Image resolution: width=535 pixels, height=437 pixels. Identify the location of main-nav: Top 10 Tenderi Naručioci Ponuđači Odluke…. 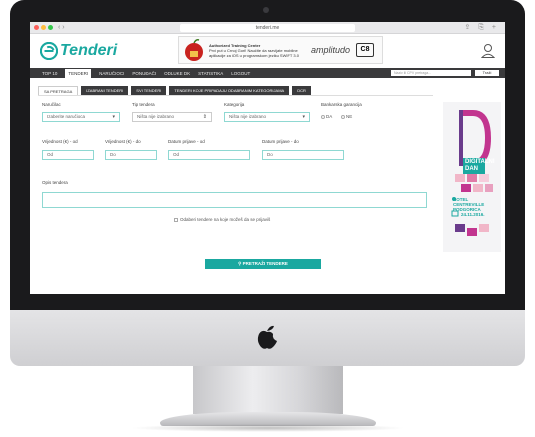
(267, 73).